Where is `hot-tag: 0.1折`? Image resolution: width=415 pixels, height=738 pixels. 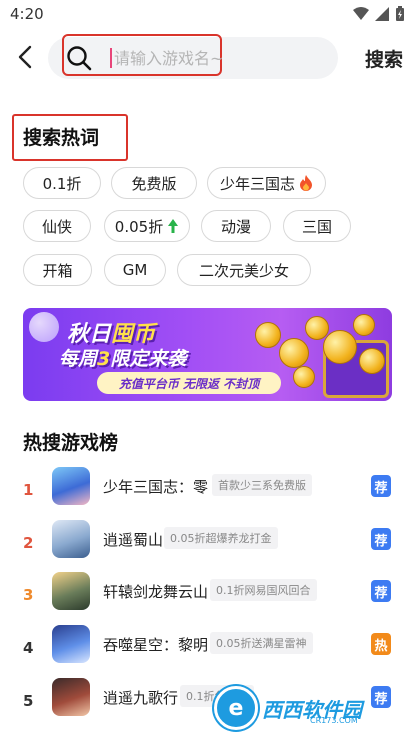 hot-tag: 0.1折 is located at coordinates (62, 183).